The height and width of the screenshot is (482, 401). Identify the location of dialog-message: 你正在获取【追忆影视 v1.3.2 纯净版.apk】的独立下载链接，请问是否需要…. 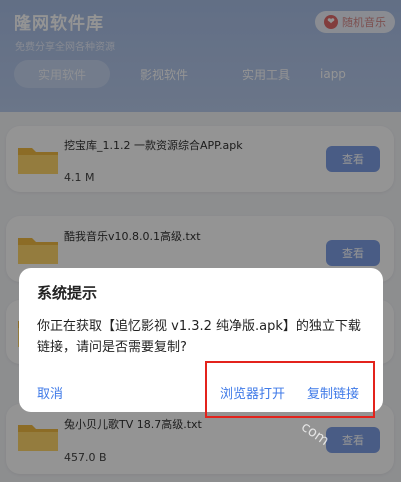
(199, 337).